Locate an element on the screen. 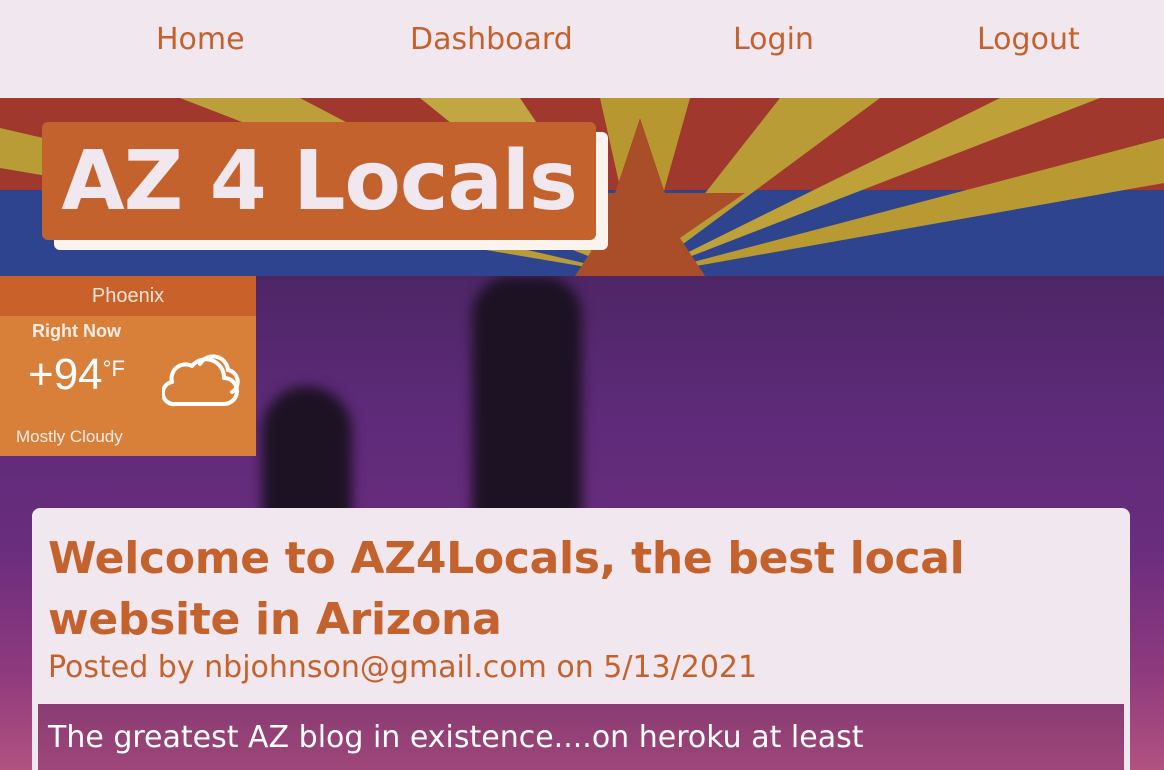 This screenshot has width=1164, height=770. weather-temperature: +94°F is located at coordinates (76, 375).